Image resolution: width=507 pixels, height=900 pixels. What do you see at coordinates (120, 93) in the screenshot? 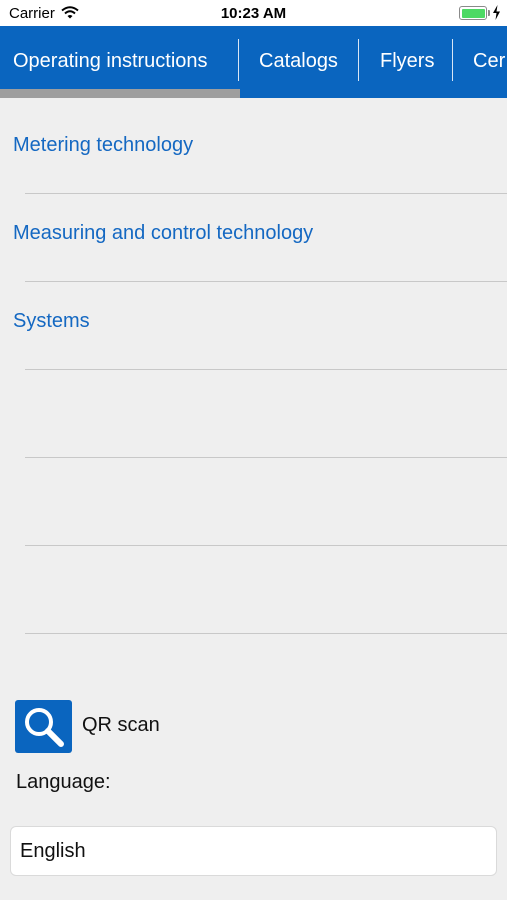
I see `selected-tab-indicator` at bounding box center [120, 93].